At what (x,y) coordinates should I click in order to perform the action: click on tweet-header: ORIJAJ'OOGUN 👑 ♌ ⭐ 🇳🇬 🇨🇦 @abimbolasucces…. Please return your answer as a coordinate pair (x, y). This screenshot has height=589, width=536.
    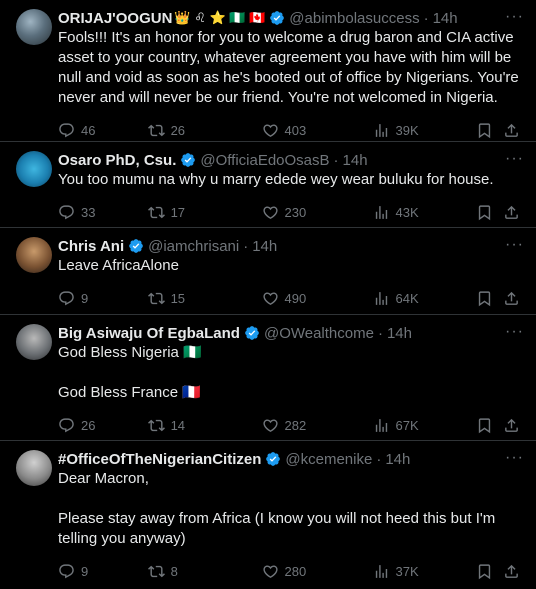
    Looking at the image, I should click on (289, 18).